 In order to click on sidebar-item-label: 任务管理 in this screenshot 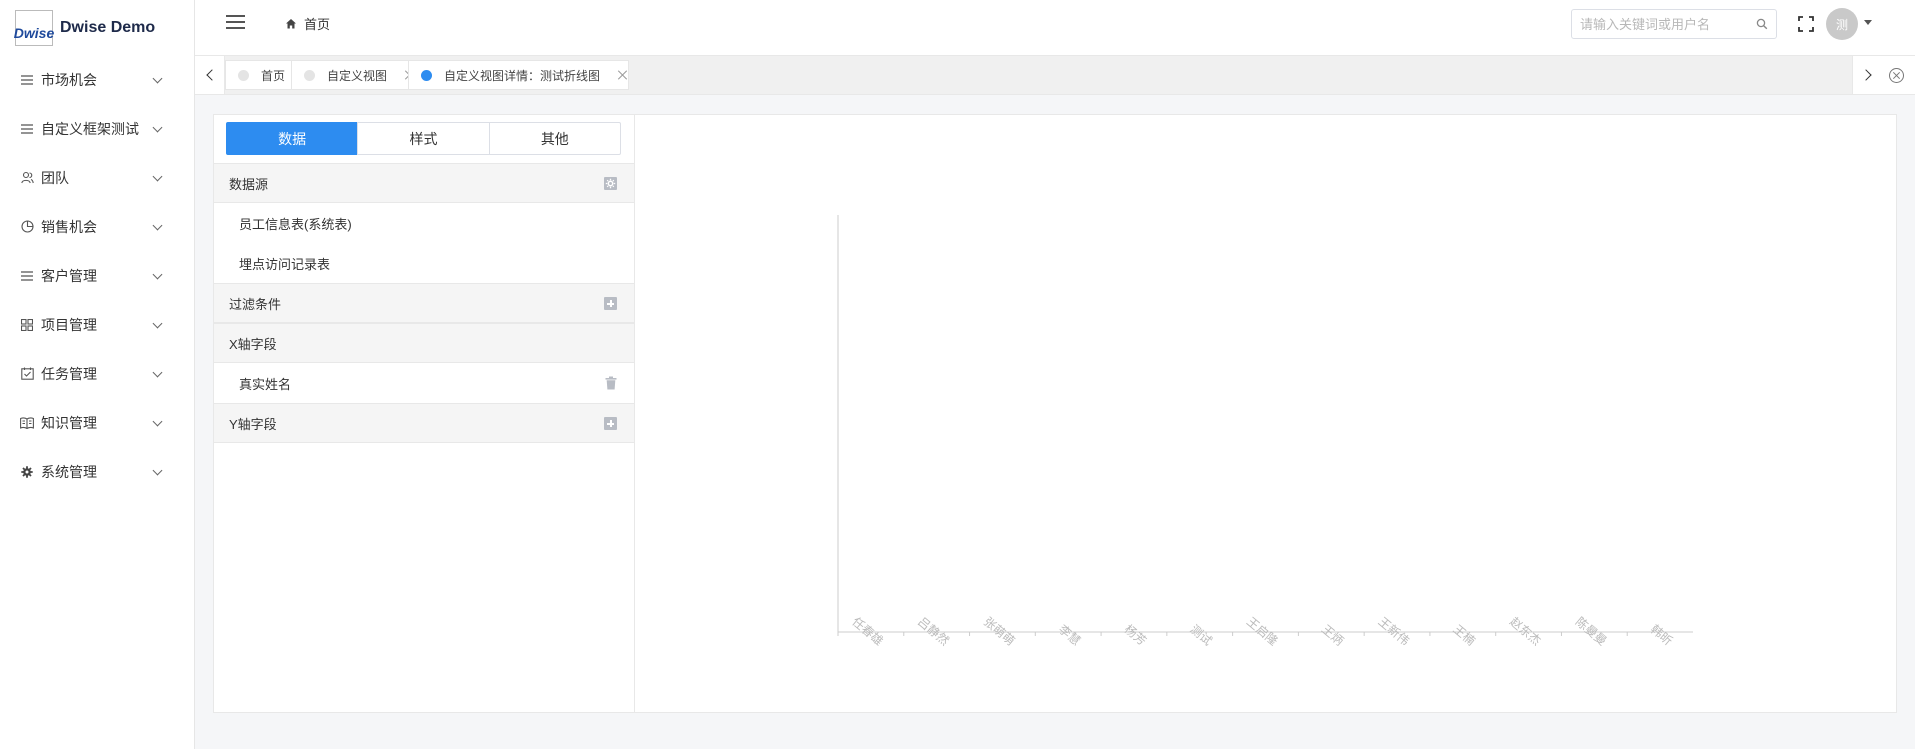, I will do `click(69, 373)`.